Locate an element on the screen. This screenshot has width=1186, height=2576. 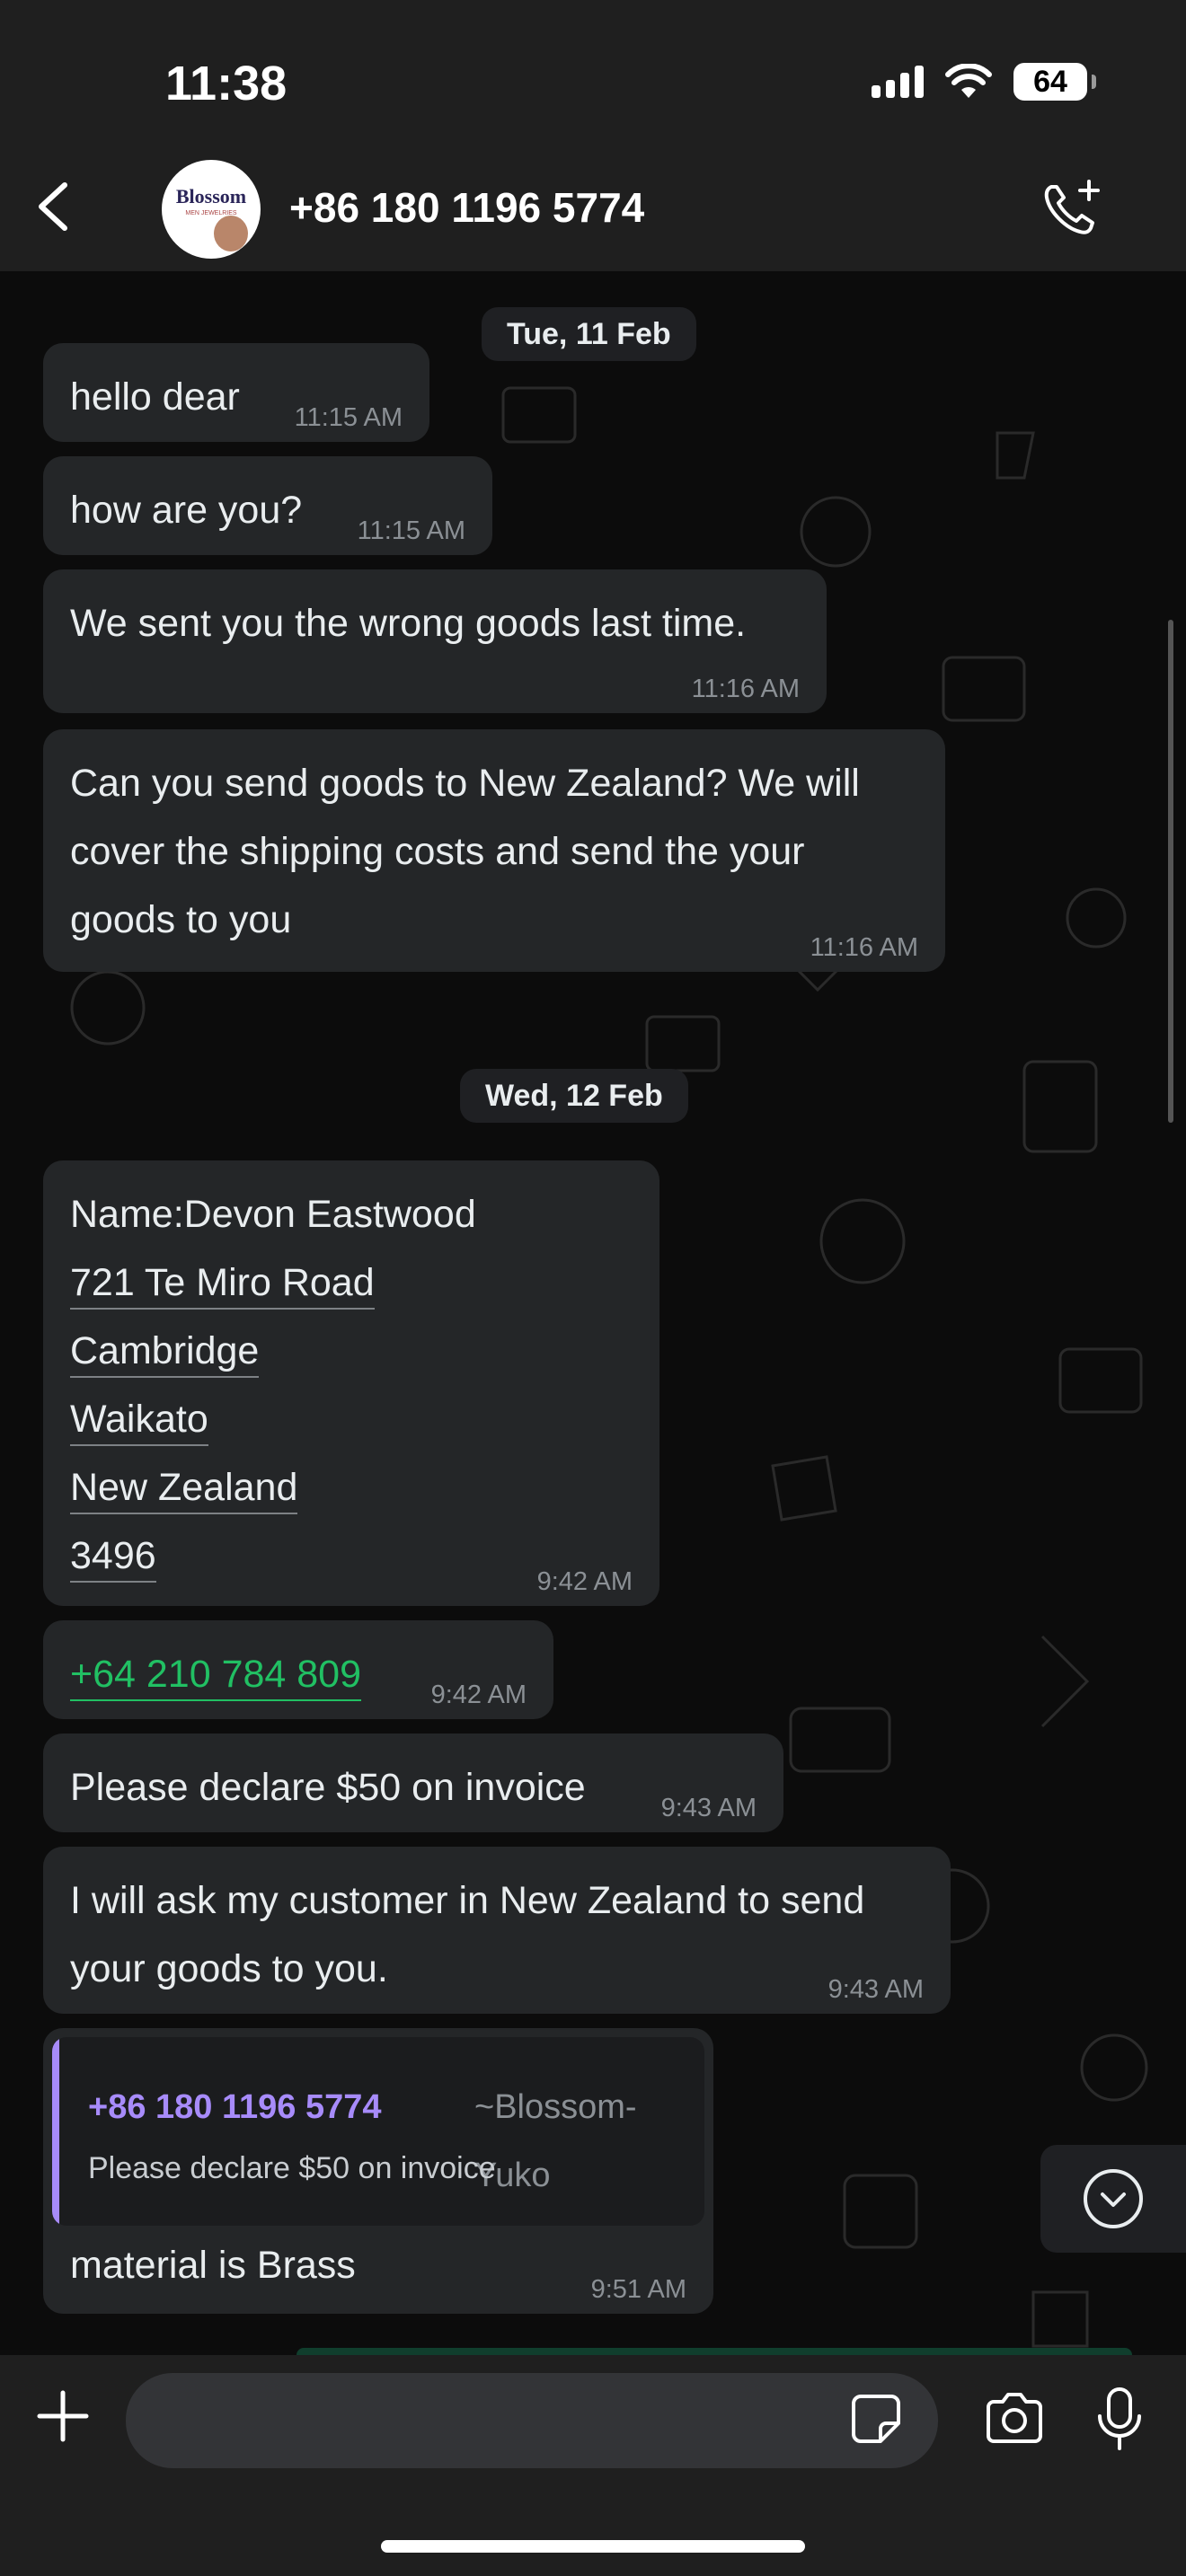
message-preview-edge is located at coordinates (714, 2351).